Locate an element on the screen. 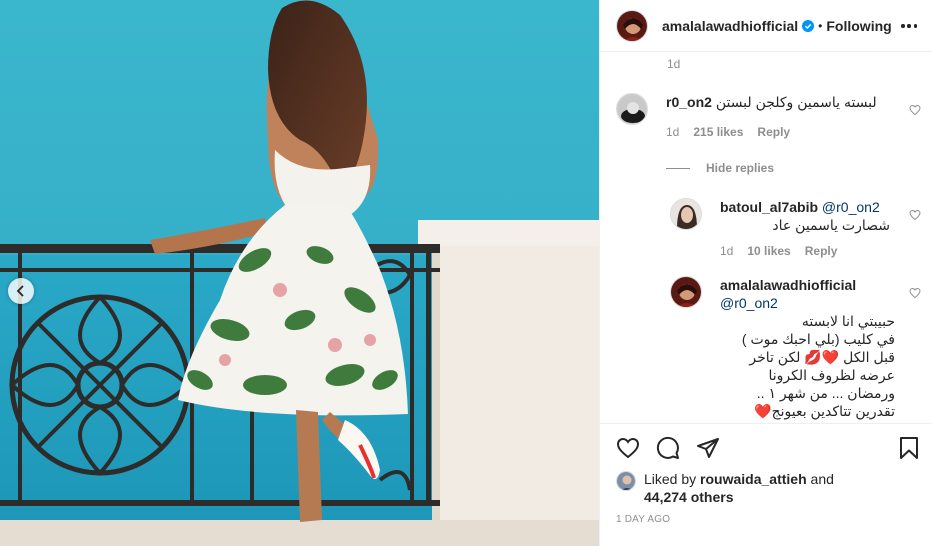  verified-badge-icon is located at coordinates (808, 25).